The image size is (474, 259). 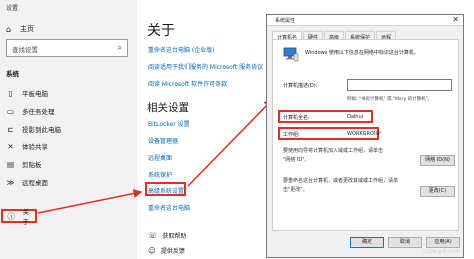 I want to click on workgroup-value: WORKGROUP, so click(x=364, y=134).